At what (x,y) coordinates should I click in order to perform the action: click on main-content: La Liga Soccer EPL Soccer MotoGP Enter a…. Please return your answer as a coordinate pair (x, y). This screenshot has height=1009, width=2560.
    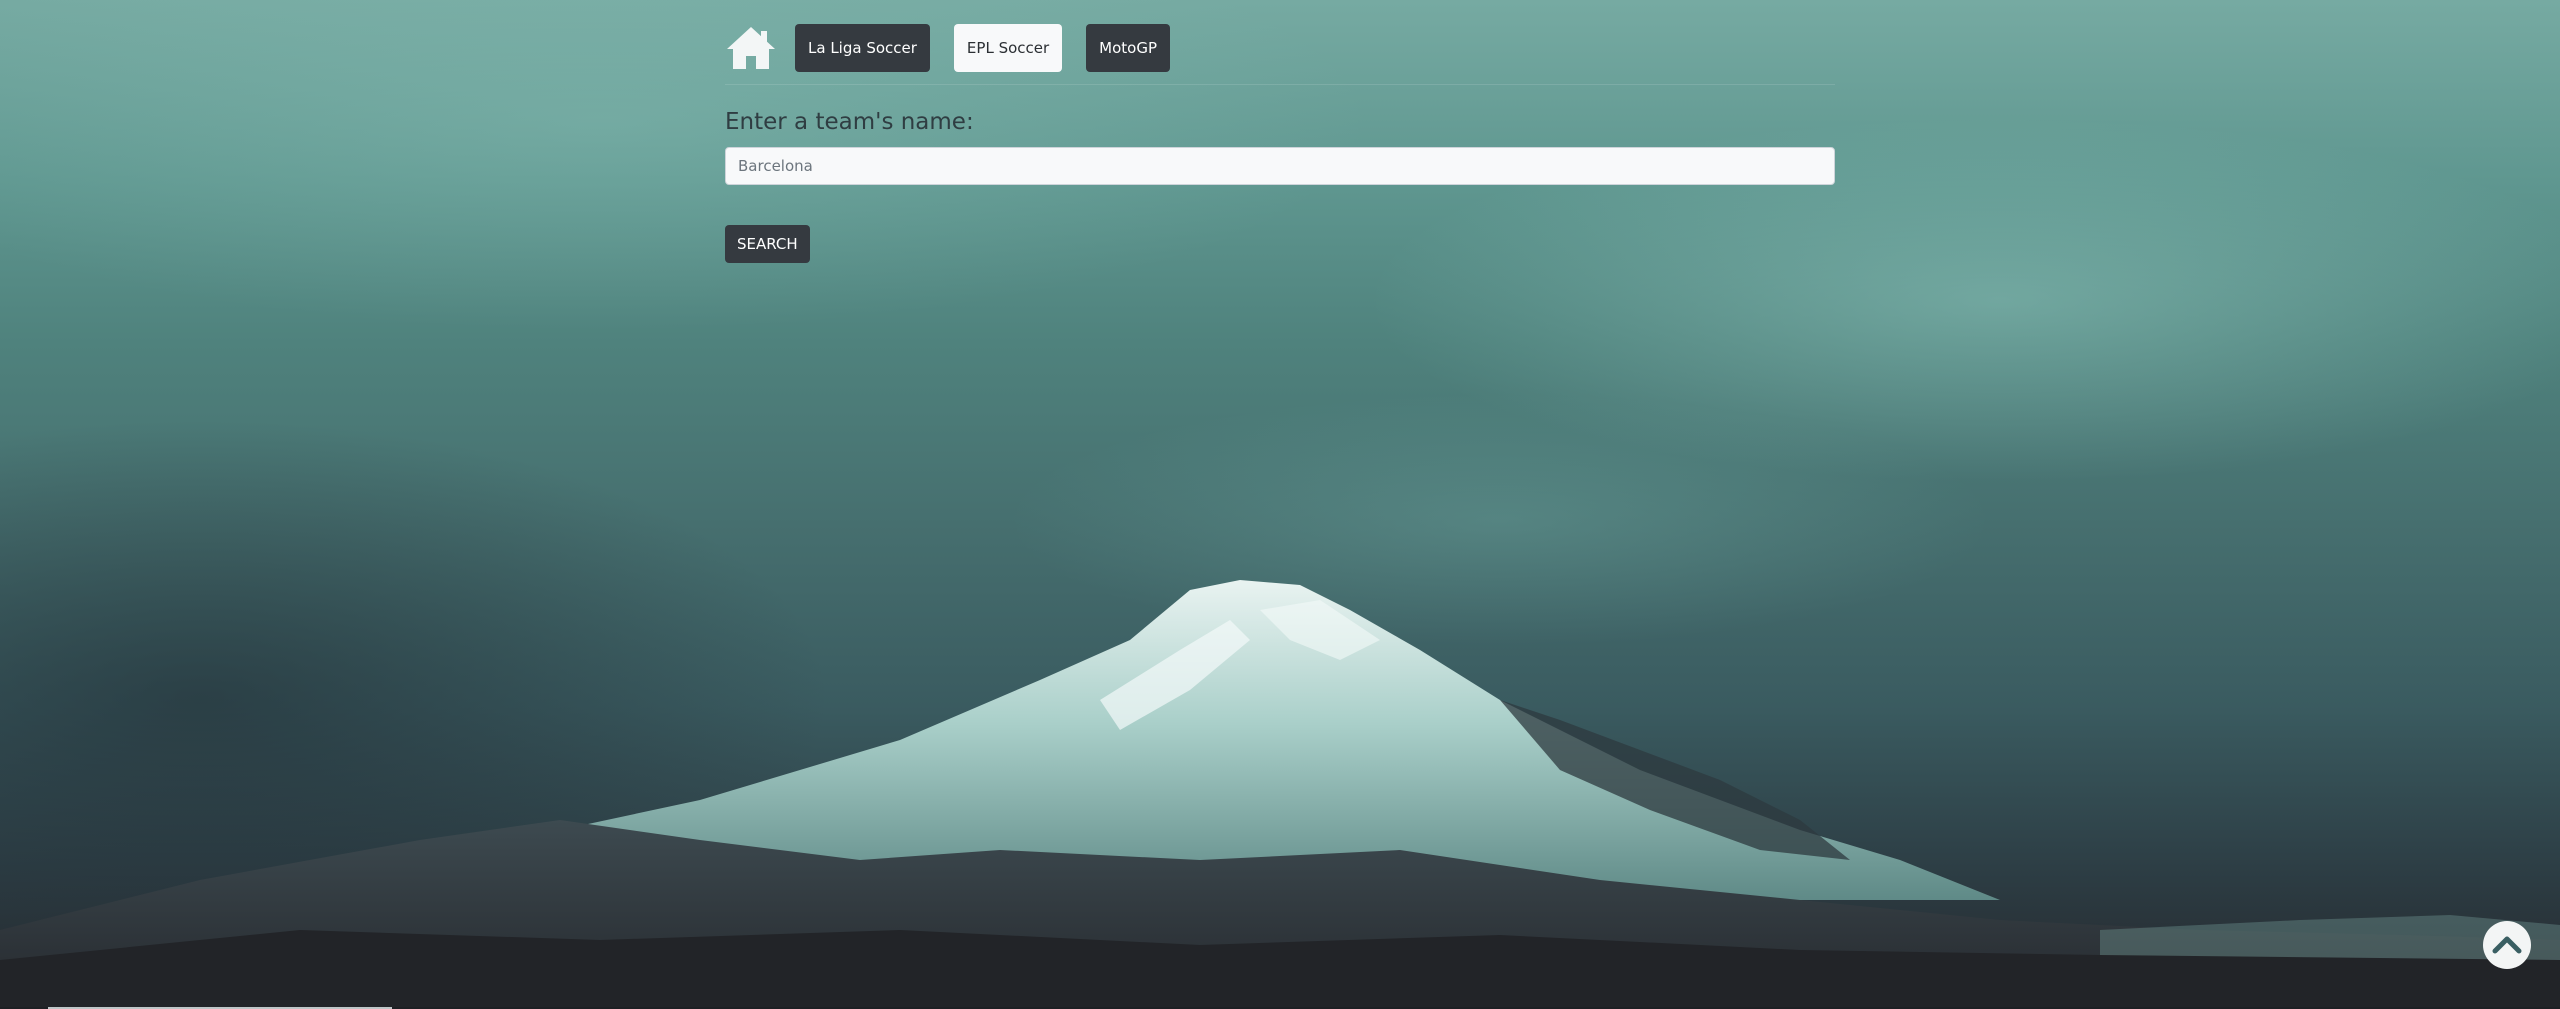
    Looking at the image, I should click on (1280, 143).